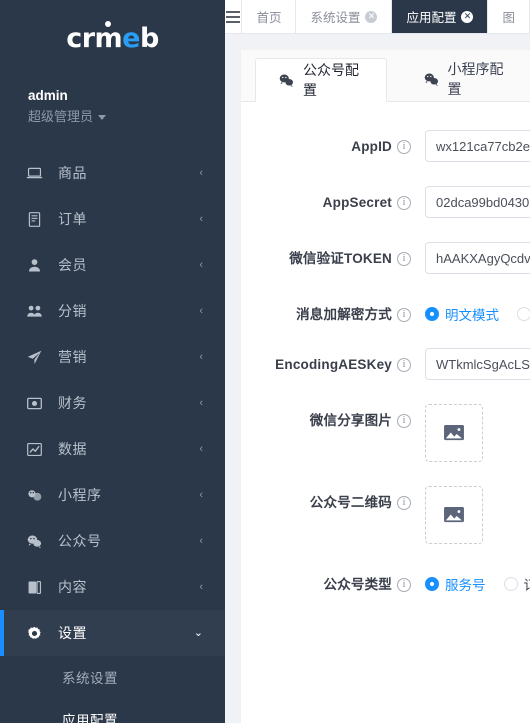 This screenshot has width=530, height=723. What do you see at coordinates (371, 146) in the screenshot?
I see `form-label-text: AppID` at bounding box center [371, 146].